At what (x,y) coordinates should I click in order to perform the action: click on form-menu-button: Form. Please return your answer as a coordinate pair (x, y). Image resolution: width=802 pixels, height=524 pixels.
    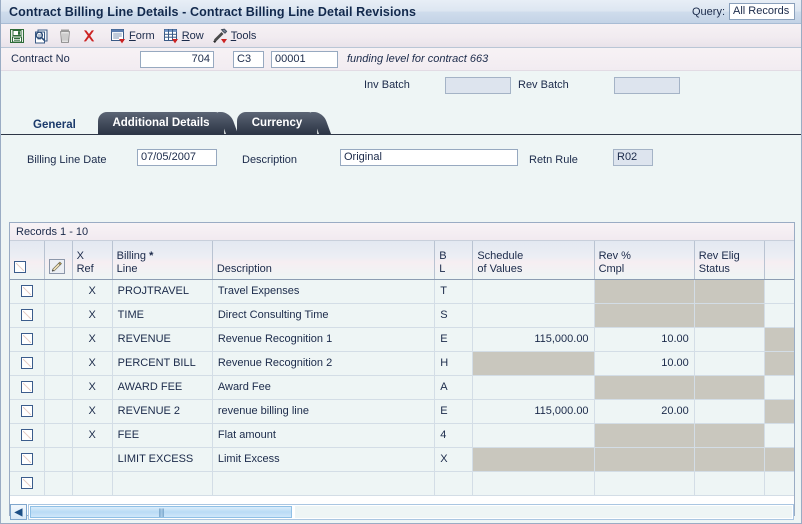
    Looking at the image, I should click on (132, 36).